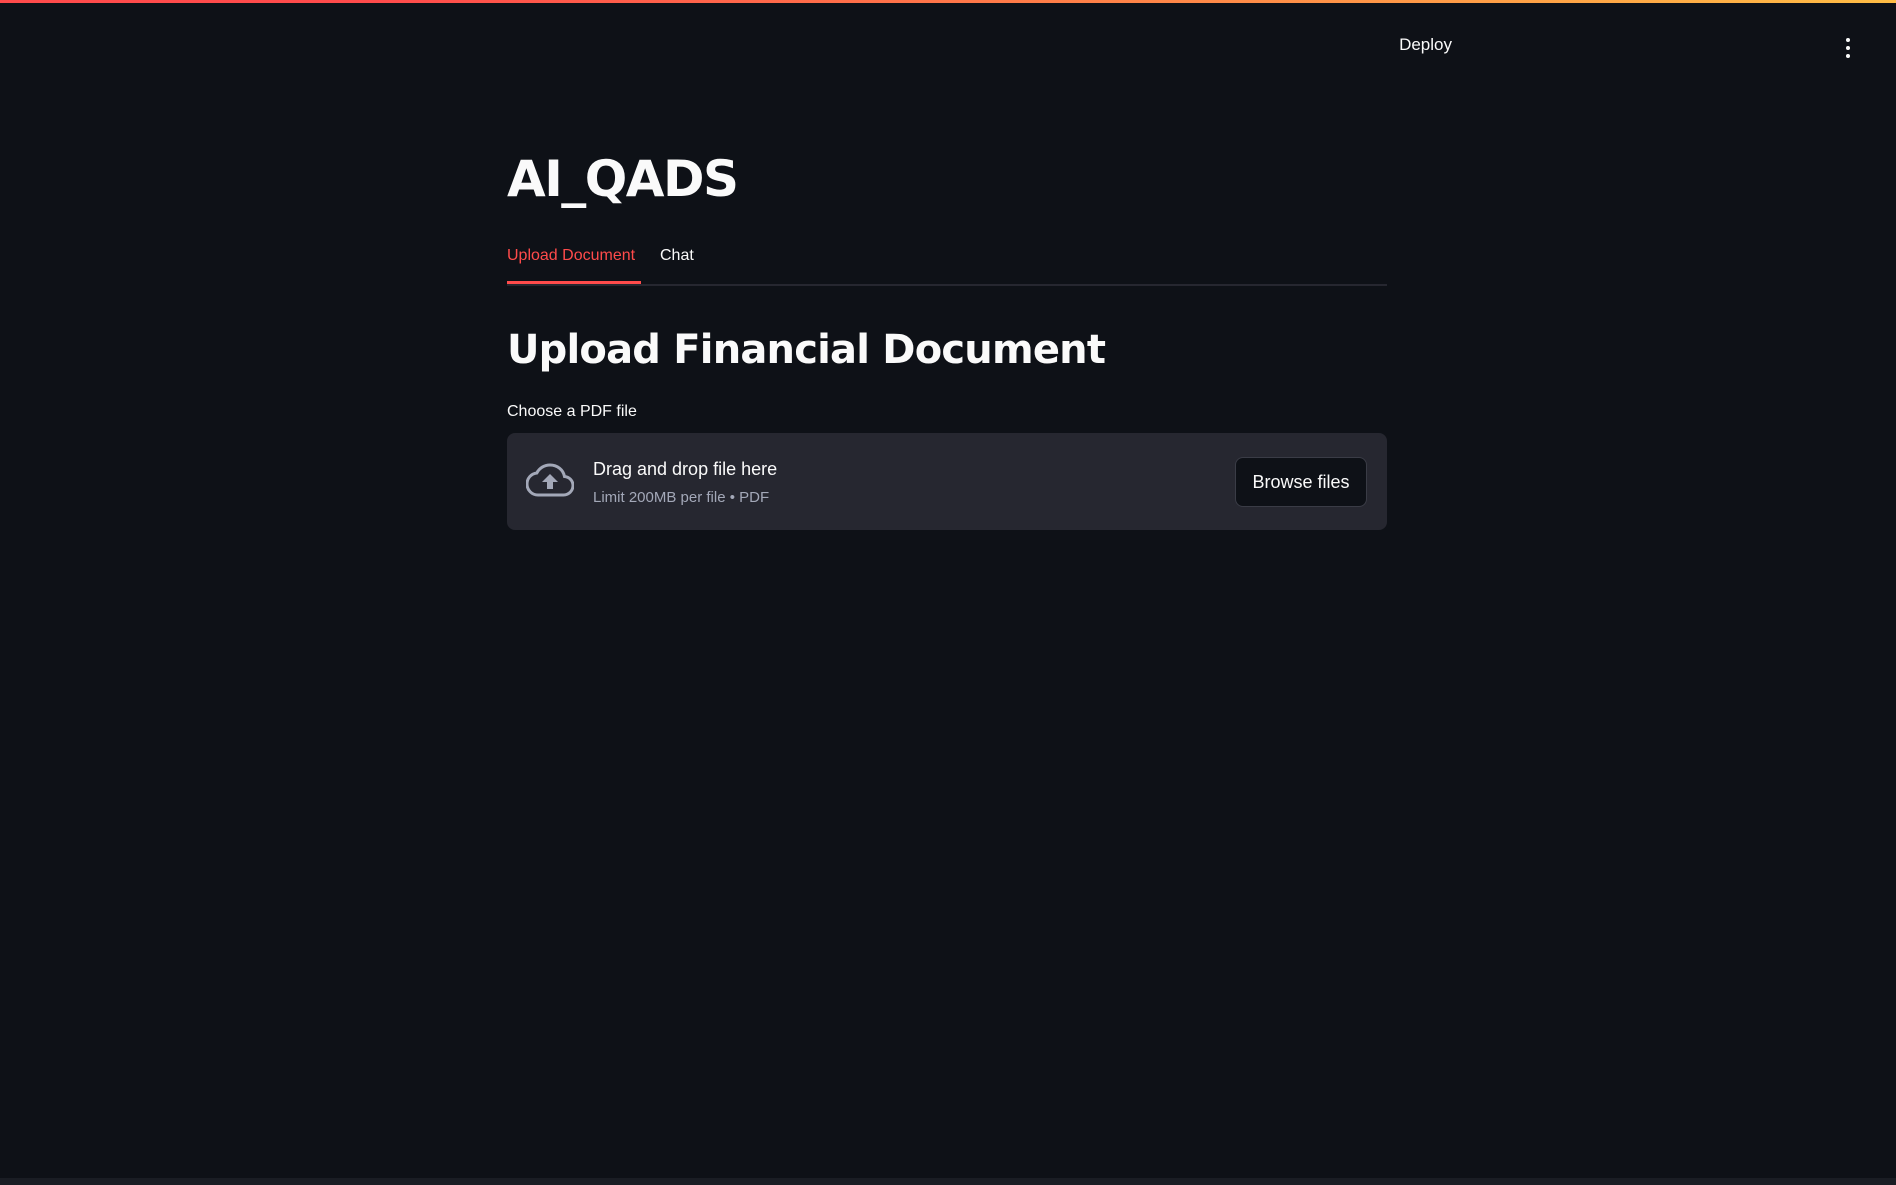  Describe the element at coordinates (806, 350) in the screenshot. I see `section-heading: Upload Financial Document` at that location.